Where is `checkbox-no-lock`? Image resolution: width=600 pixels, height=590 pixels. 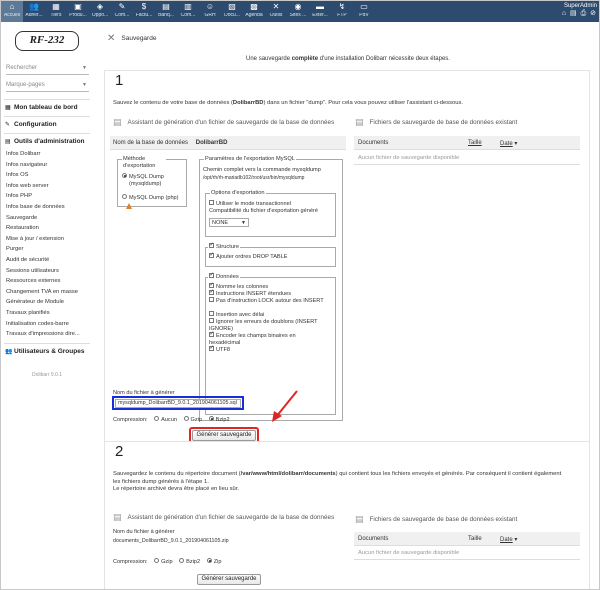 checkbox-no-lock is located at coordinates (211, 300).